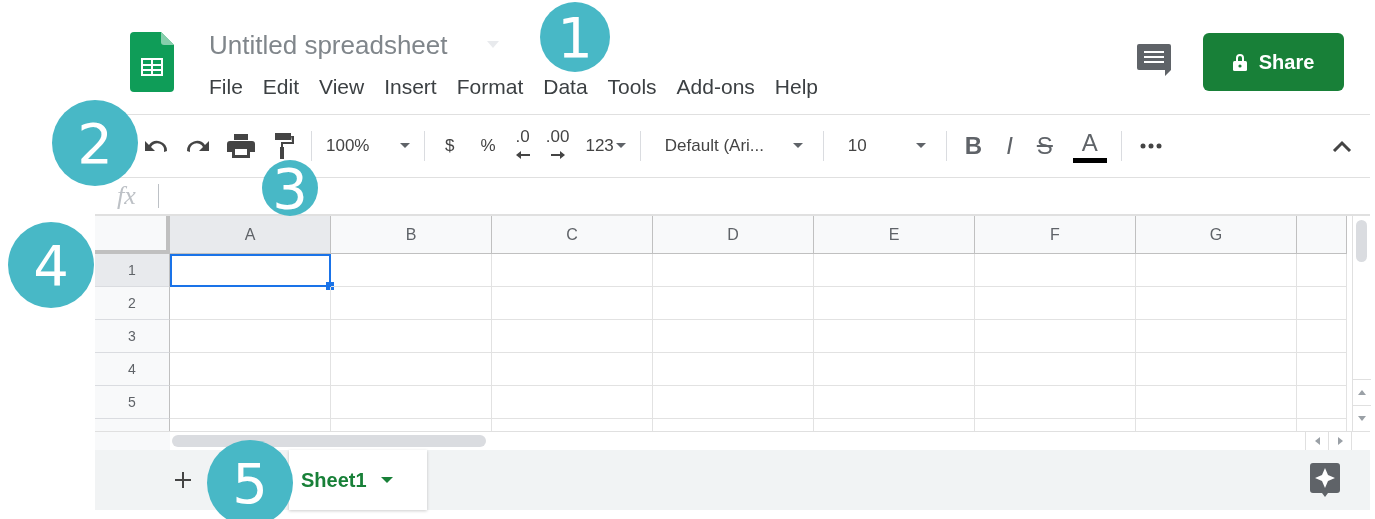 This screenshot has height=519, width=1375. What do you see at coordinates (284, 146) in the screenshot?
I see `paint-format-icon` at bounding box center [284, 146].